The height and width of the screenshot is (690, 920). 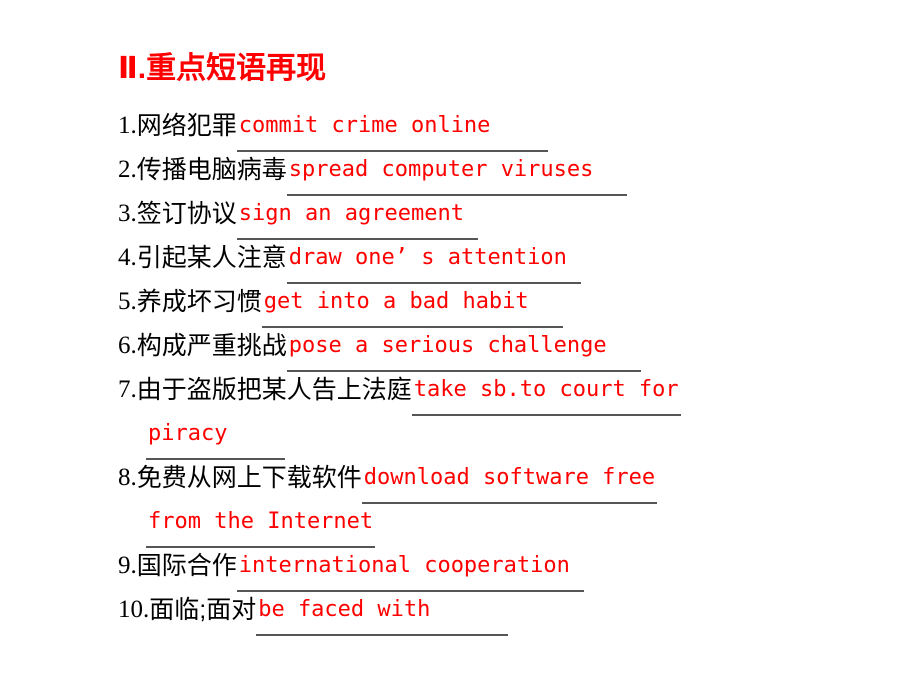 What do you see at coordinates (457, 172) in the screenshot?
I see `item-answer: spread computer viruses` at bounding box center [457, 172].